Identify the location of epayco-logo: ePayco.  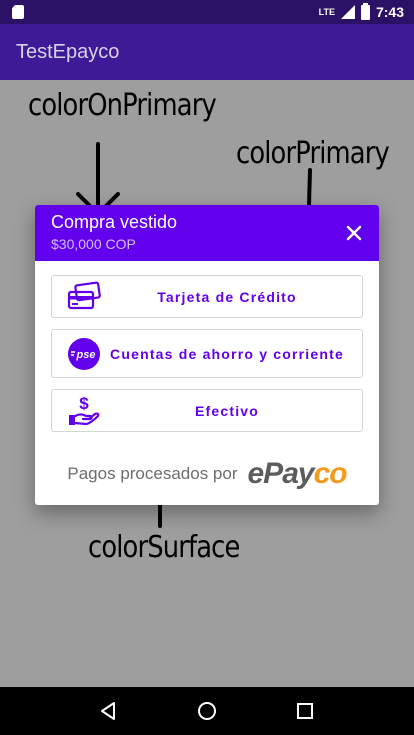
(297, 474).